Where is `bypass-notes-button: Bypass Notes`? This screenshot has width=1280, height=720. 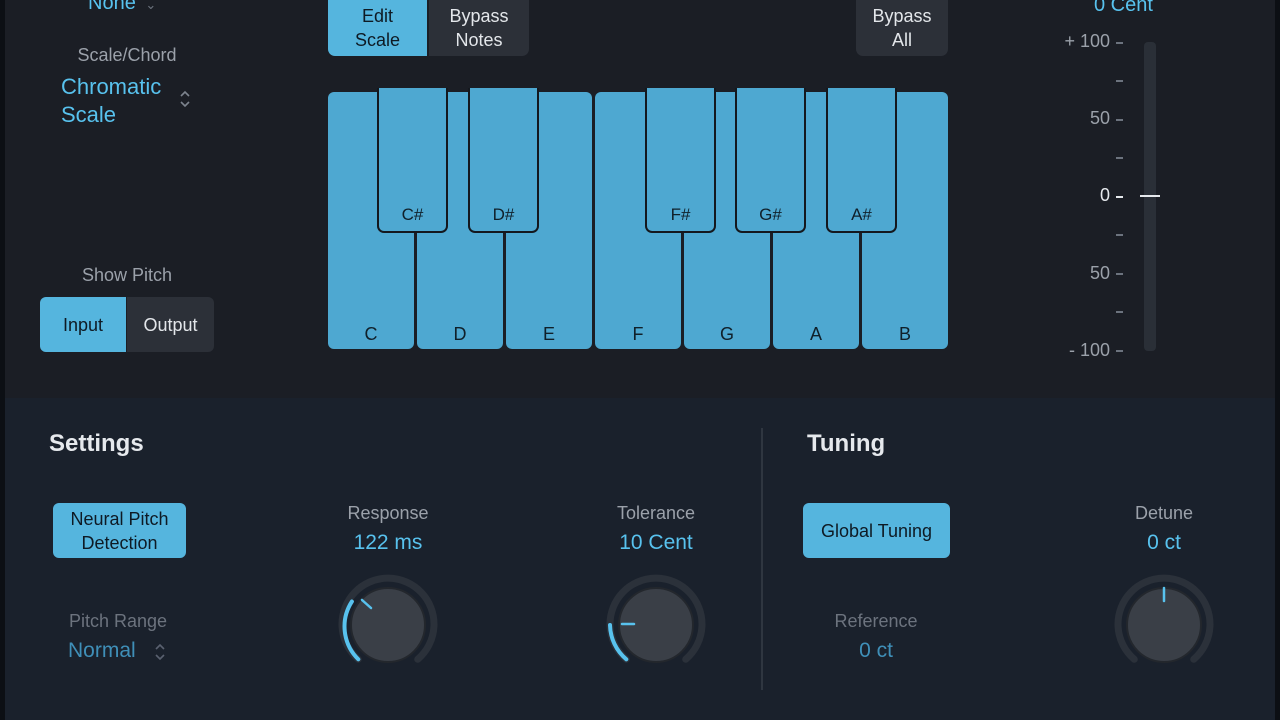
bypass-notes-button: Bypass Notes is located at coordinates (479, 28).